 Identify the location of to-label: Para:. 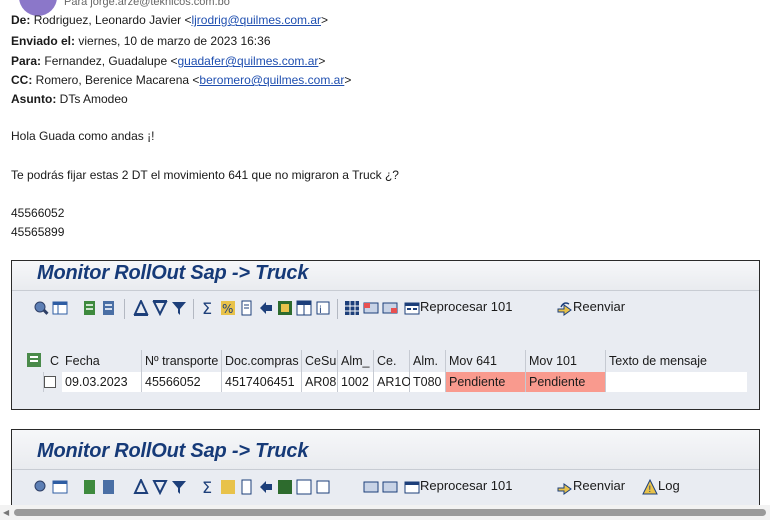
(26, 61).